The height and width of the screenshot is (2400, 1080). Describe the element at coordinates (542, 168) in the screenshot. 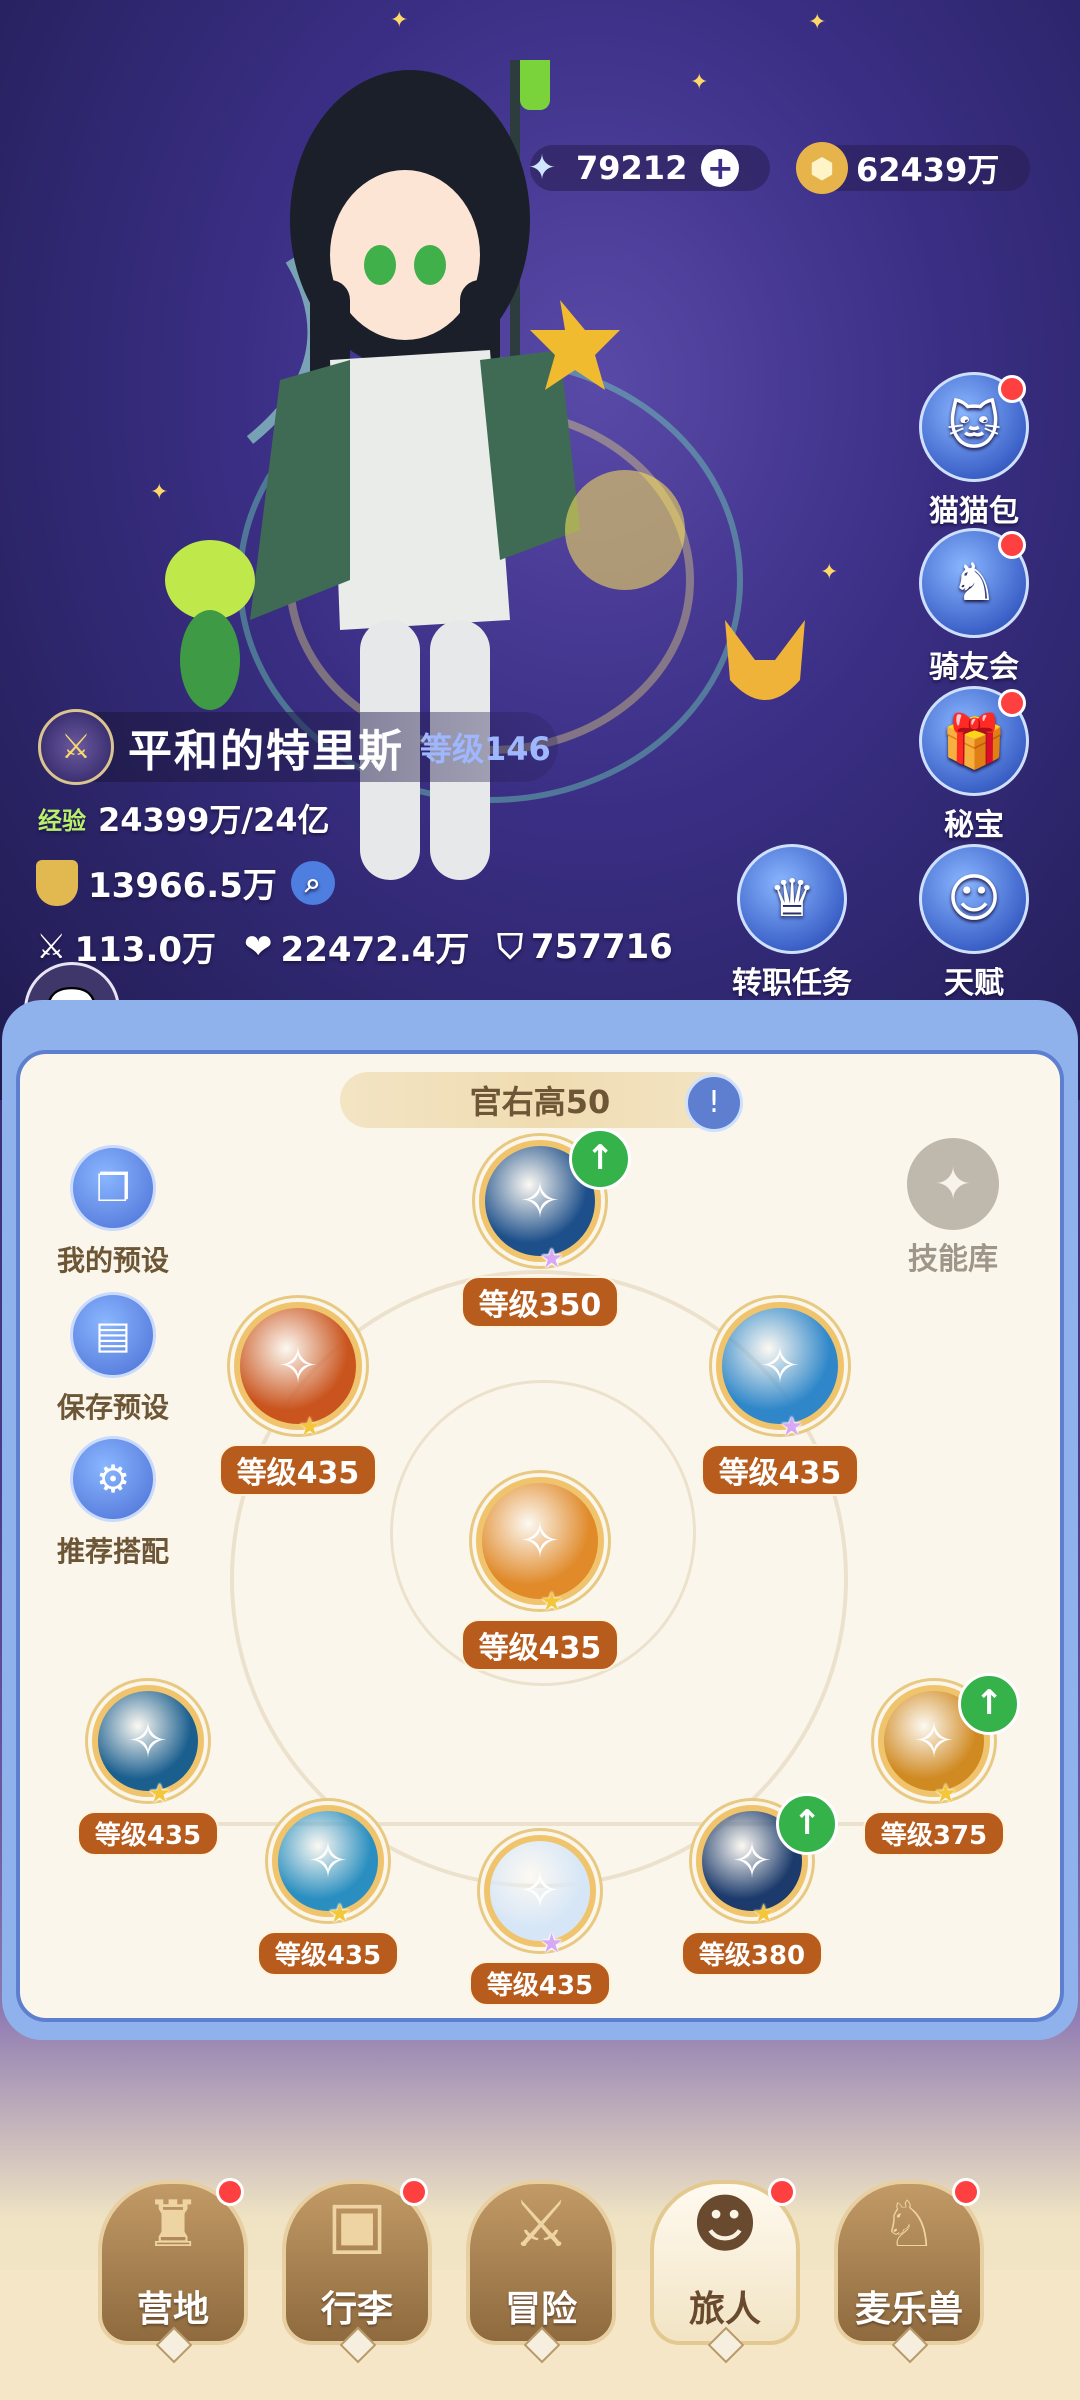

I see `crystal-star-icon: ✦` at that location.